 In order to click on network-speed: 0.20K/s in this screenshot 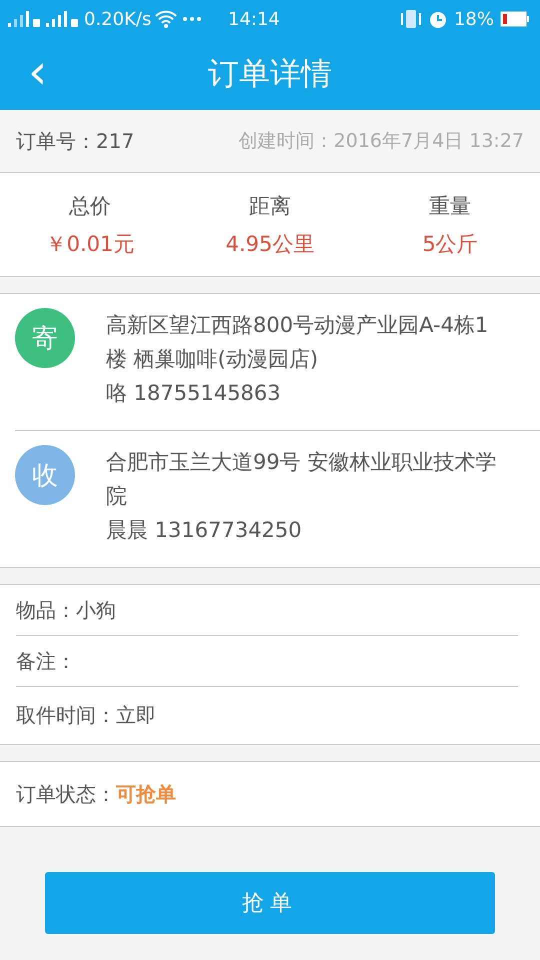, I will do `click(118, 19)`.